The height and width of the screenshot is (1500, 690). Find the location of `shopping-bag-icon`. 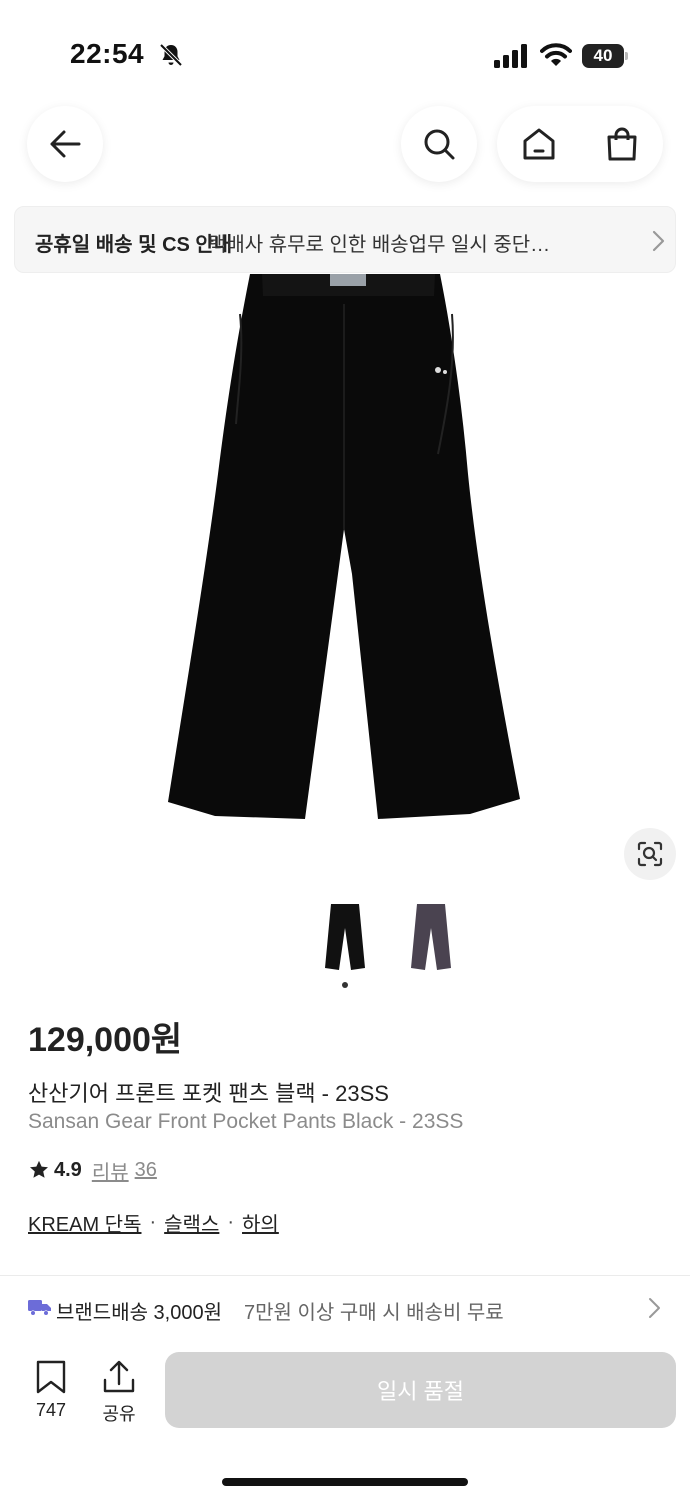

shopping-bag-icon is located at coordinates (621, 144).